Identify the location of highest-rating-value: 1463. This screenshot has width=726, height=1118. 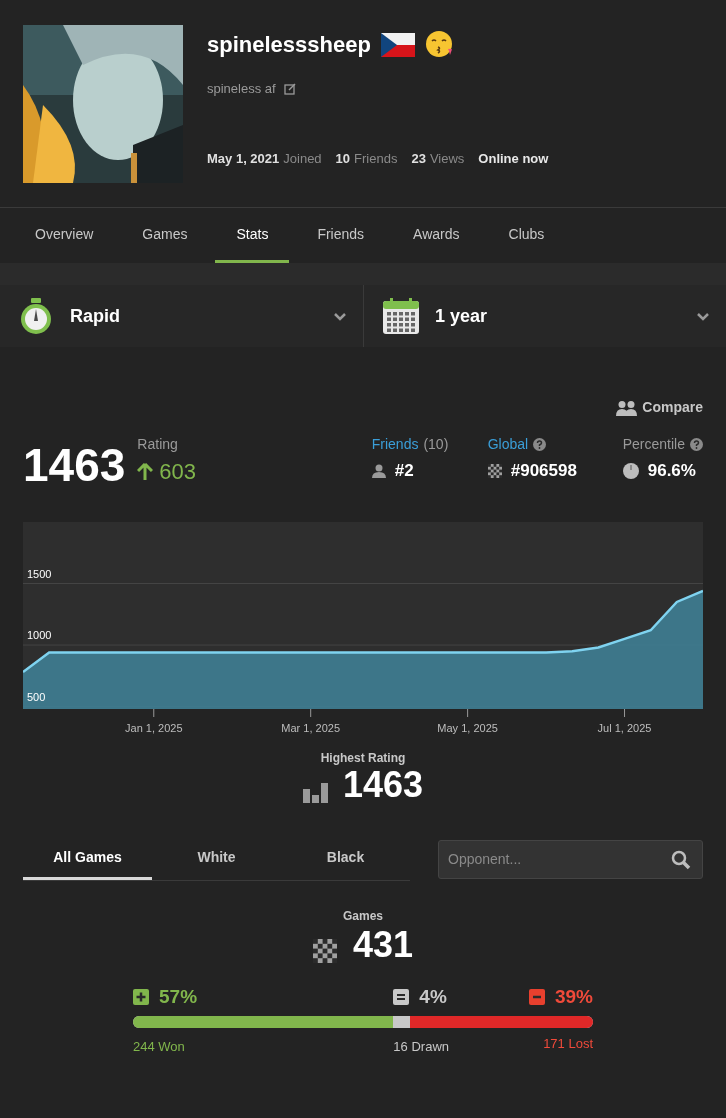
(383, 785).